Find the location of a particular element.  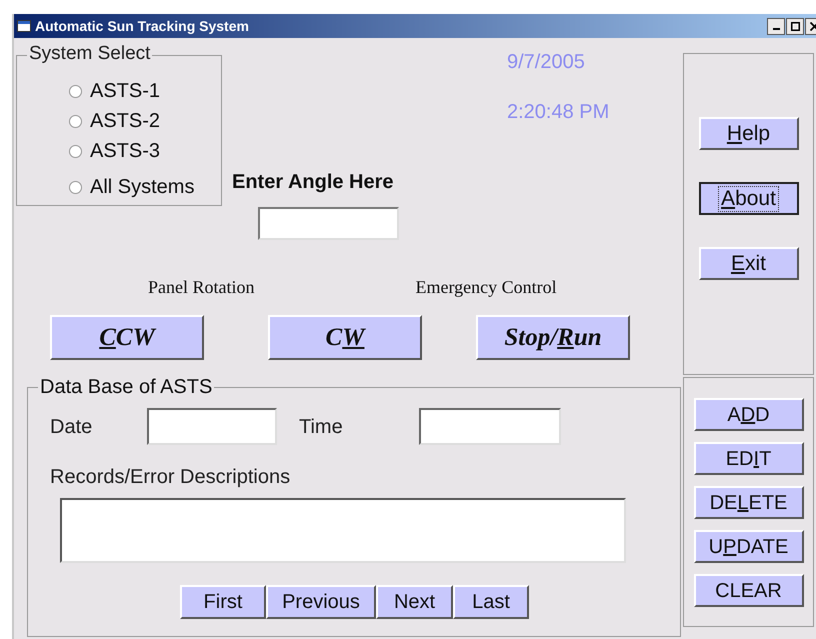

records-label: Records/Error Descriptions is located at coordinates (171, 477).